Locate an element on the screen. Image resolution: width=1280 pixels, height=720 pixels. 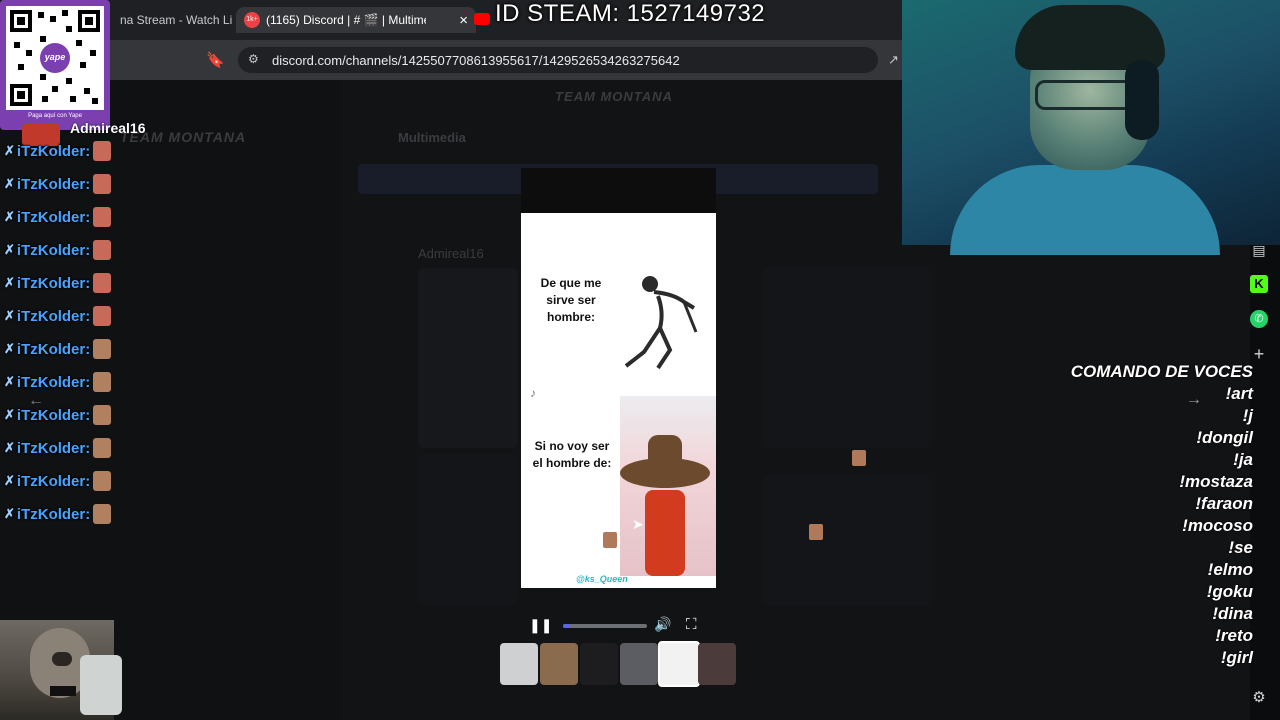
tiktok-icon: ♪ is located at coordinates (533, 393).